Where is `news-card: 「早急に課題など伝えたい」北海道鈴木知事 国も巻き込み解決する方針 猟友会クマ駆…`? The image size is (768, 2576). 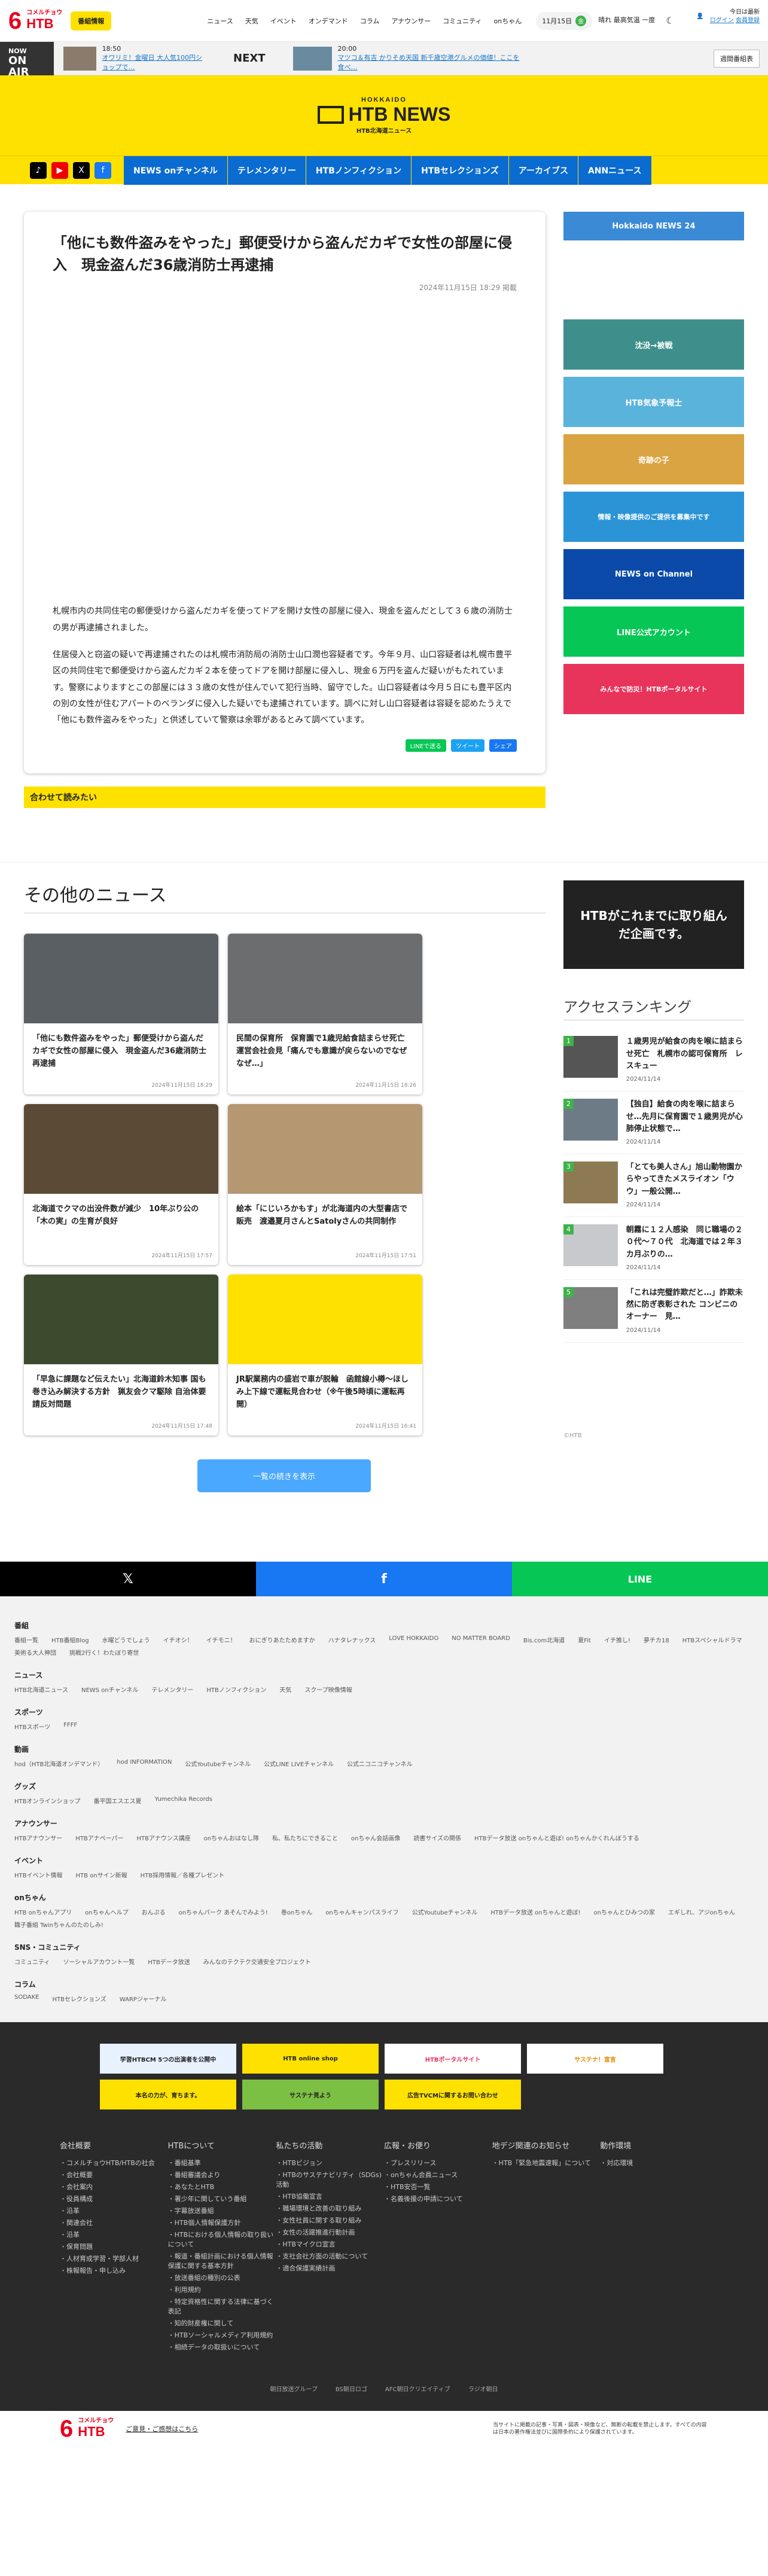 news-card: 「早急に課題など伝えたい」北海道鈴木知事 国も巻き込み解決する方針 猟友会クマ駆… is located at coordinates (121, 1356).